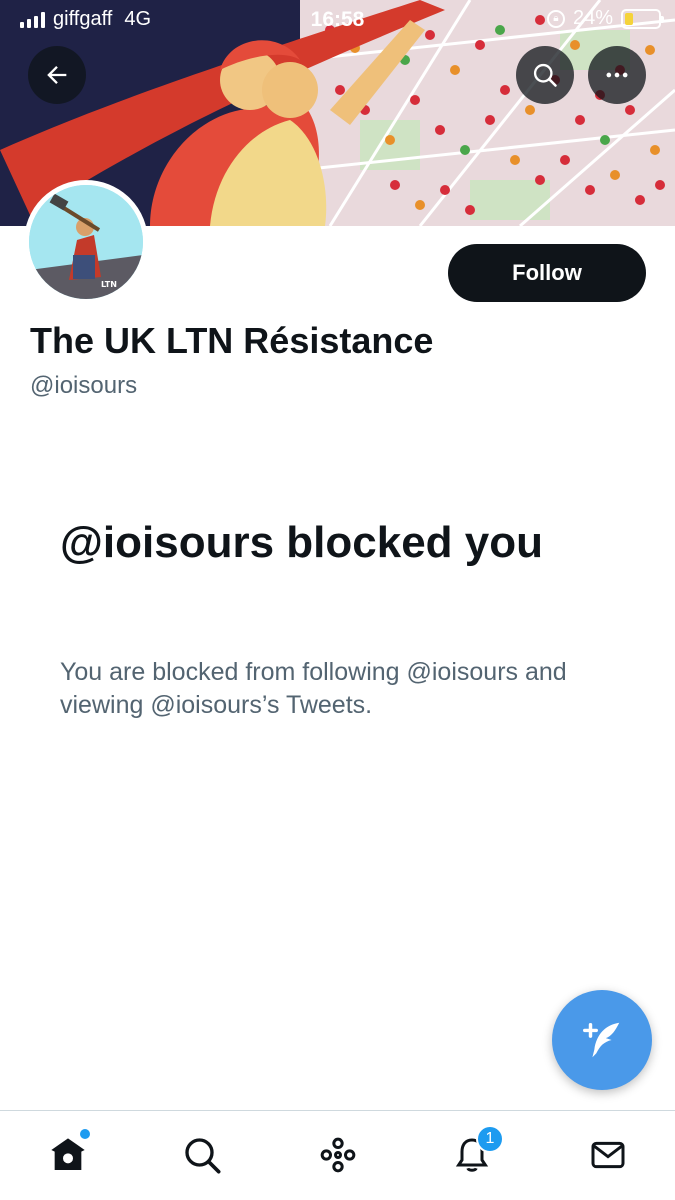 The height and width of the screenshot is (1200, 675). I want to click on tab-messages, so click(608, 1155).